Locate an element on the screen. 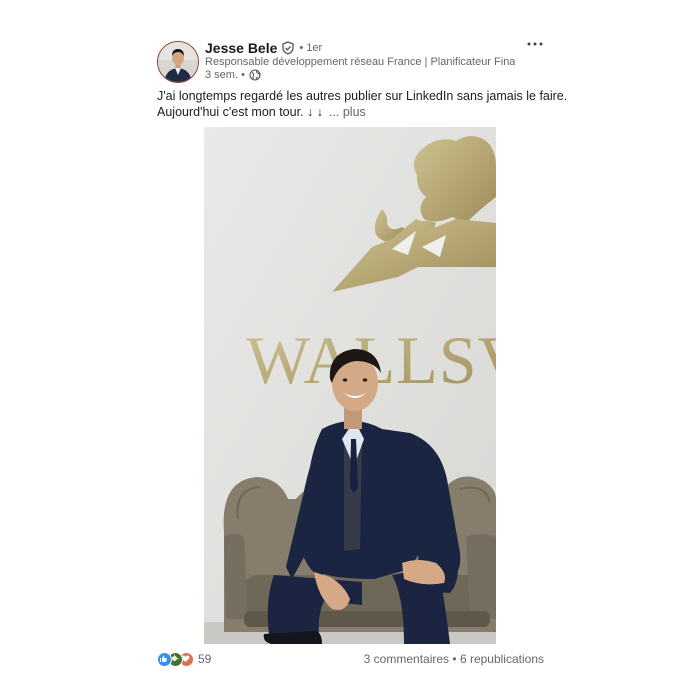 This screenshot has width=700, height=700. reaction-count: 59 is located at coordinates (205, 659).